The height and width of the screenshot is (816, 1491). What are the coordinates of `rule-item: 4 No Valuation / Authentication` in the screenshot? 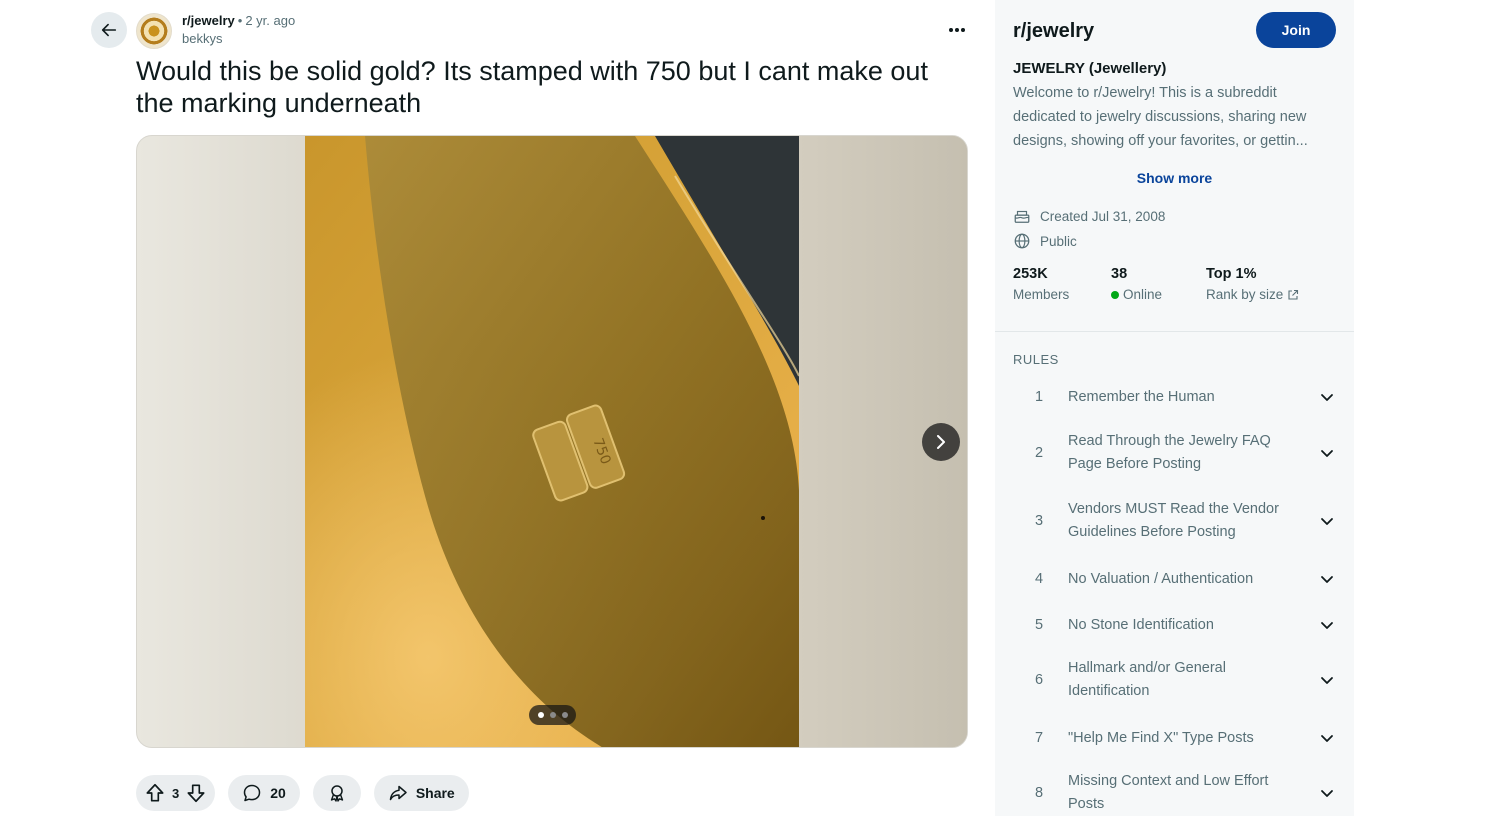 It's located at (1175, 579).